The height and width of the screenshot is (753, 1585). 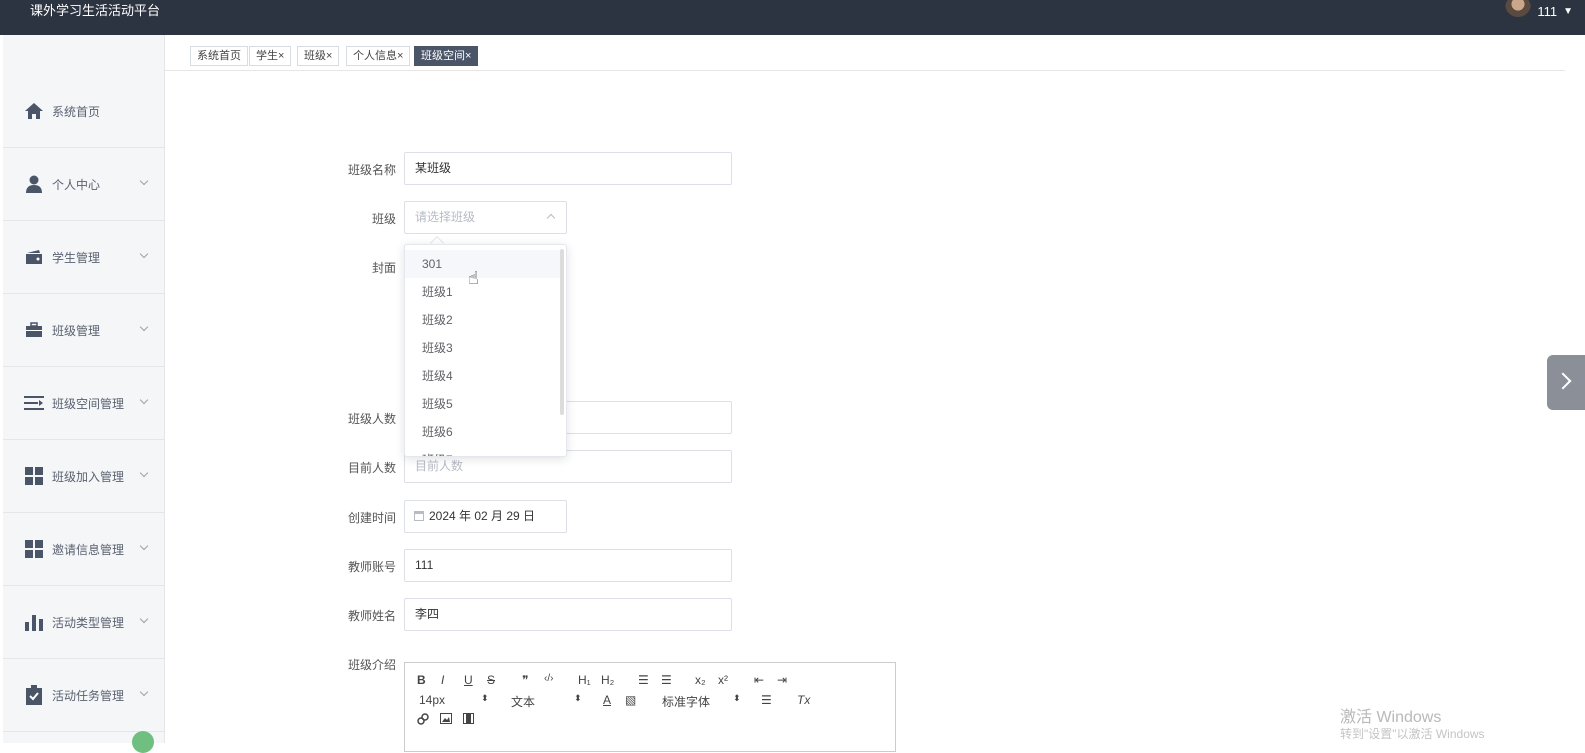 What do you see at coordinates (76, 257) in the screenshot?
I see `sidebar-item-label: 学生管理` at bounding box center [76, 257].